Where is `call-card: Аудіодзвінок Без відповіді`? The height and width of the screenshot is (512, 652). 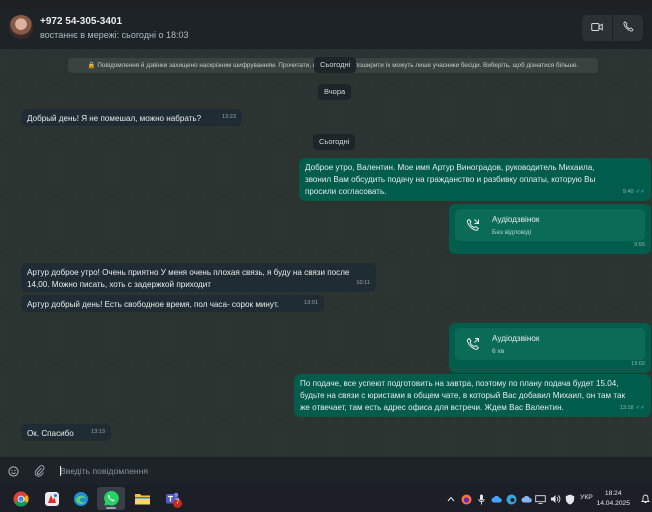
call-card: Аудіодзвінок Без відповіді is located at coordinates (550, 225).